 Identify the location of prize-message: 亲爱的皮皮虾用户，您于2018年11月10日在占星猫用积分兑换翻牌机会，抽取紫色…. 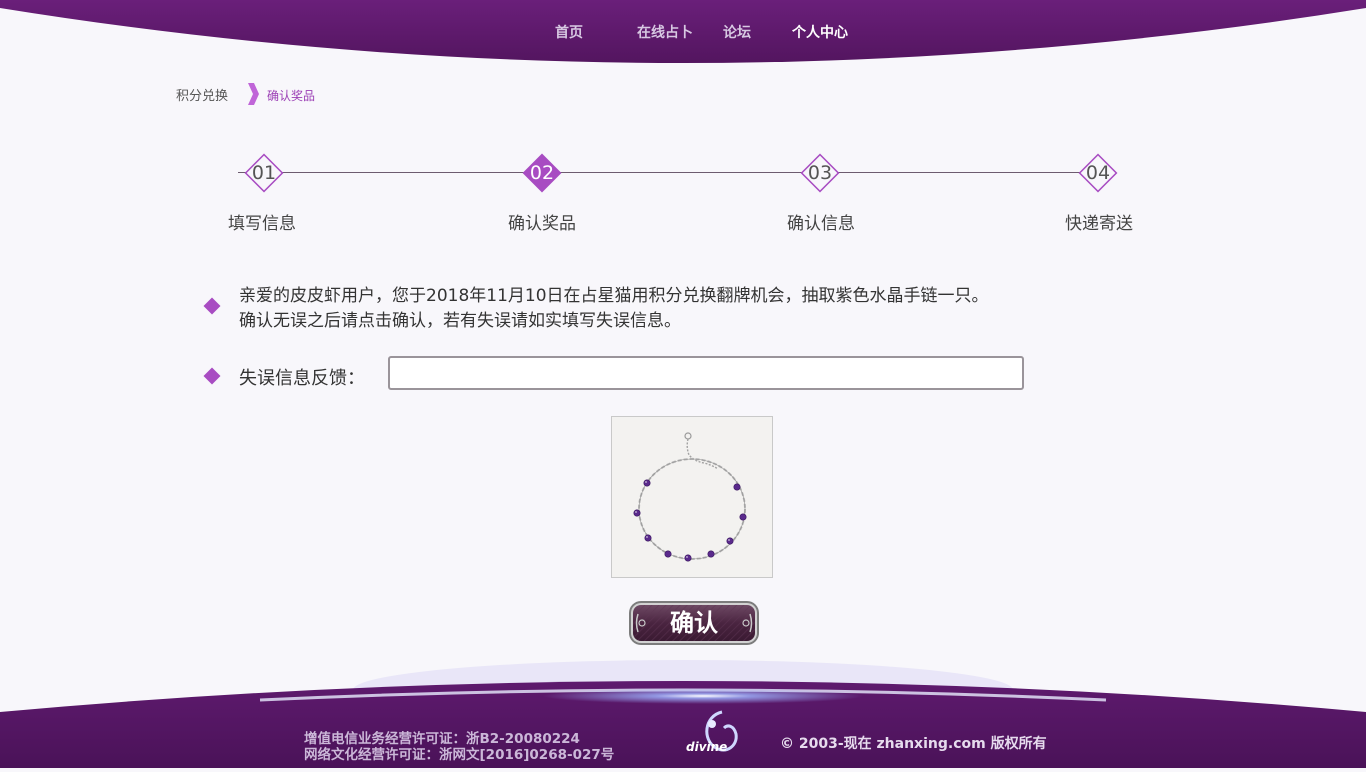
(614, 309).